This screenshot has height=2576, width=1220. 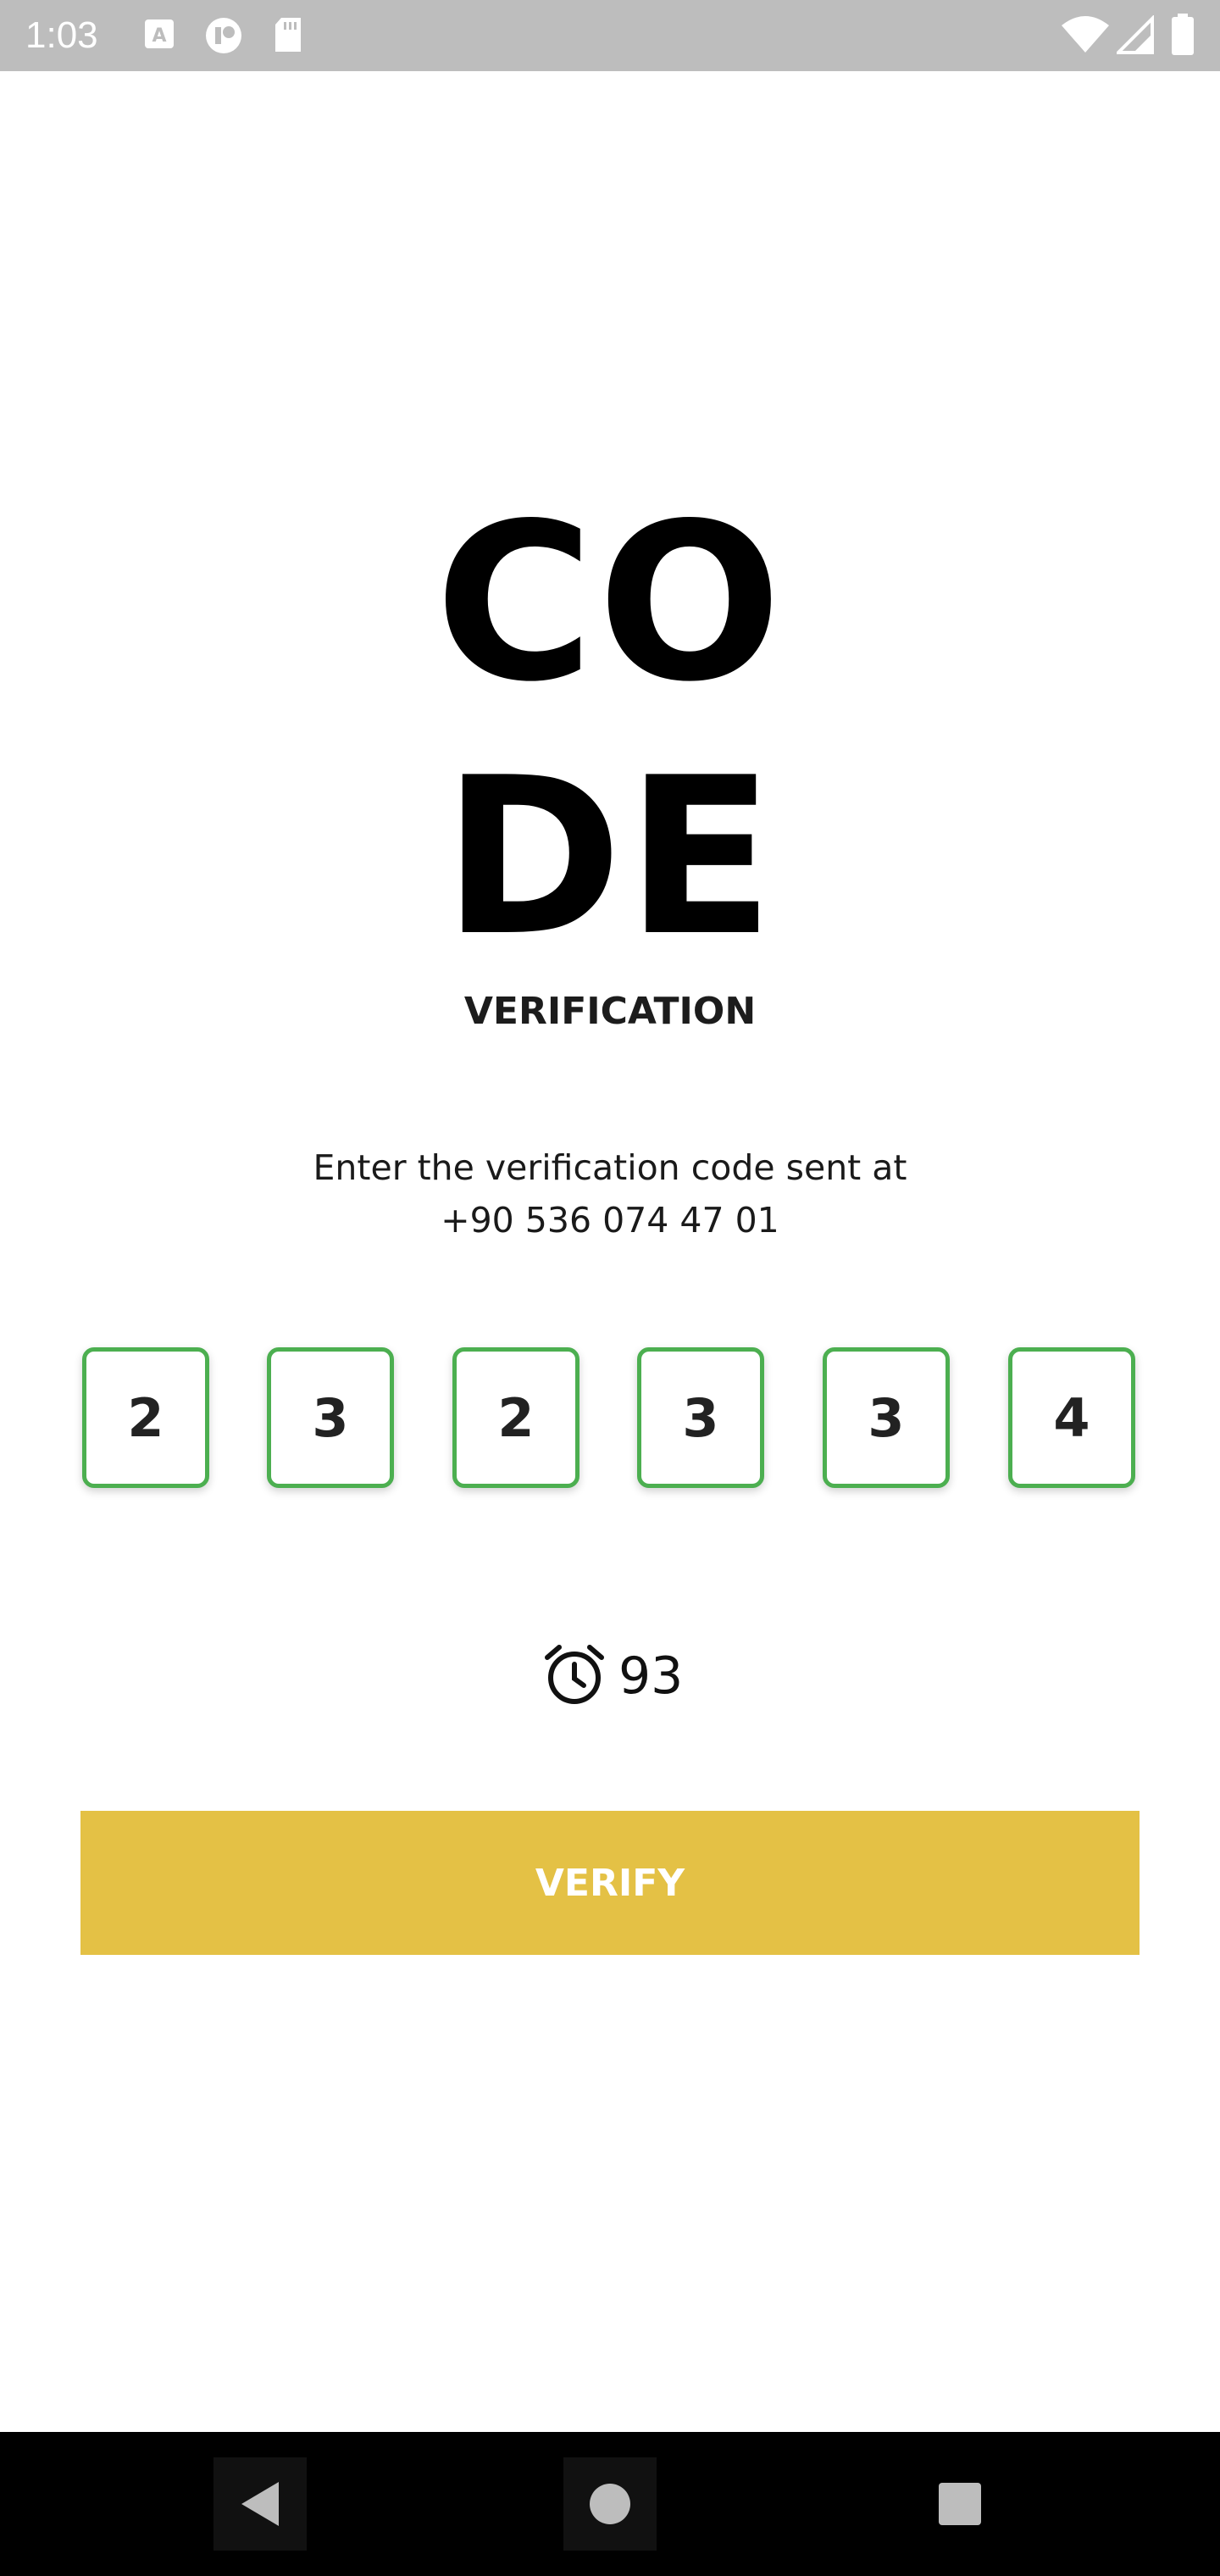 What do you see at coordinates (610, 1883) in the screenshot?
I see `verify-button: VERIFY` at bounding box center [610, 1883].